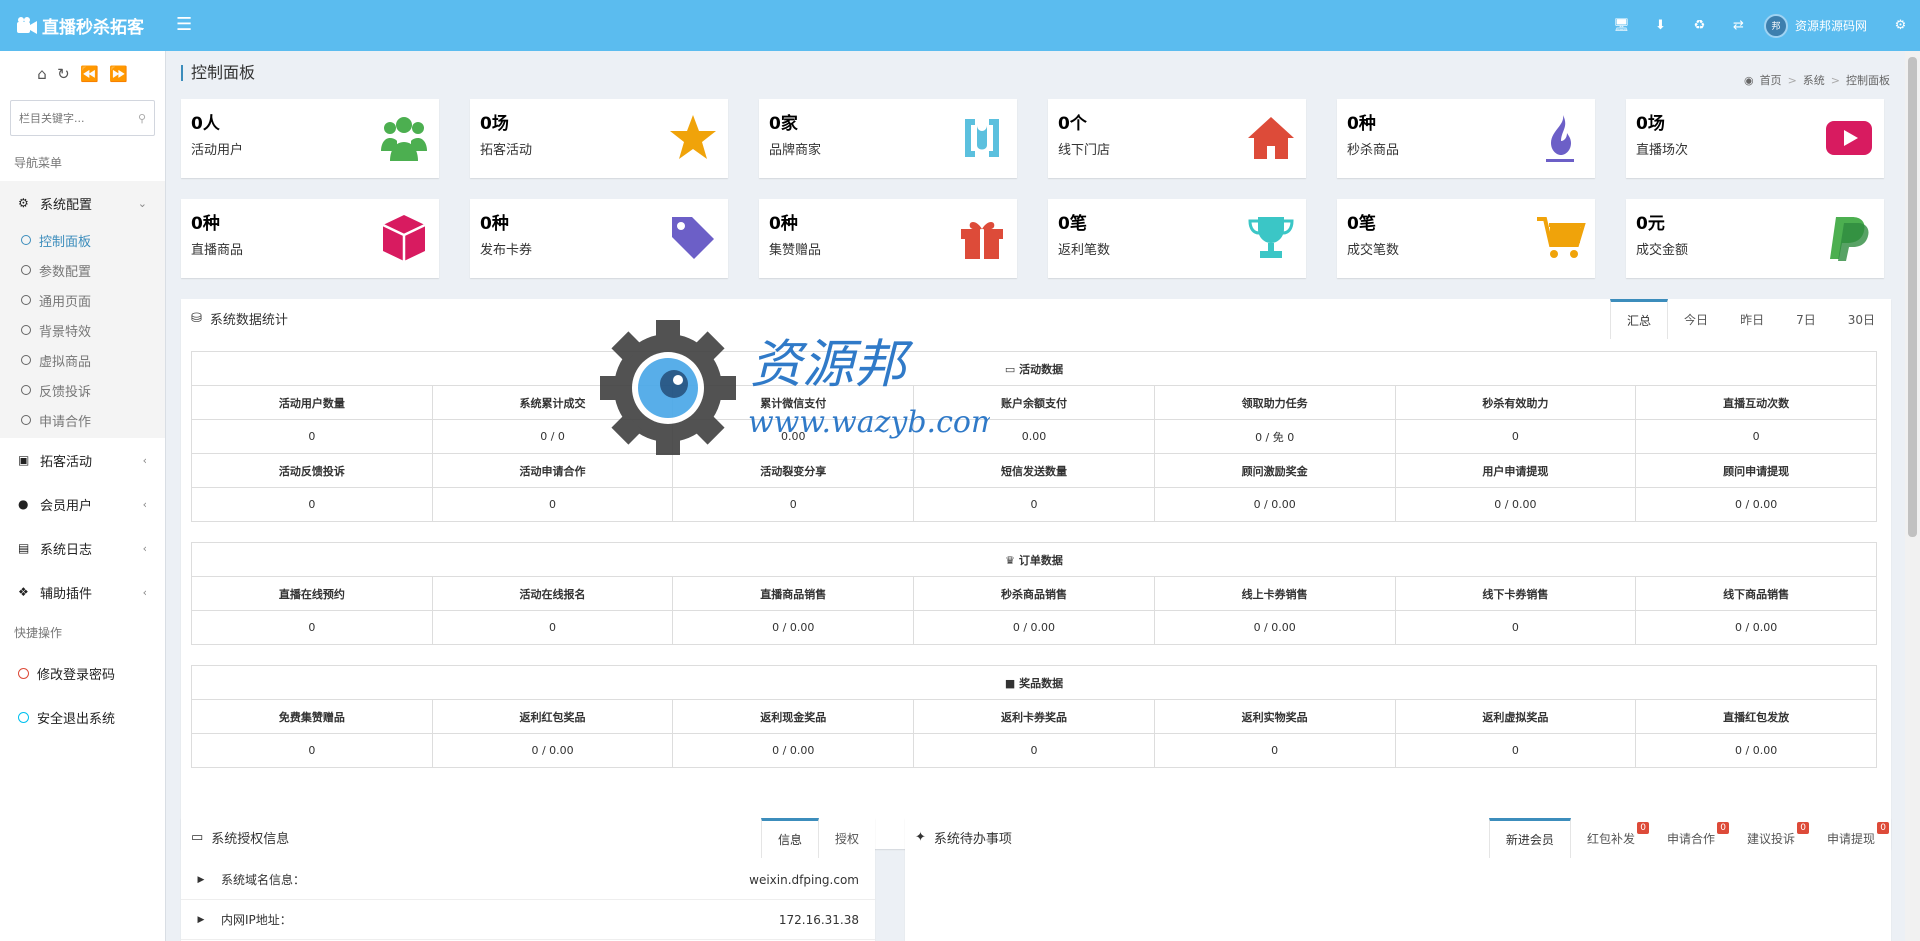  I want to click on tab-yesterday: 昨日, so click(1752, 319).